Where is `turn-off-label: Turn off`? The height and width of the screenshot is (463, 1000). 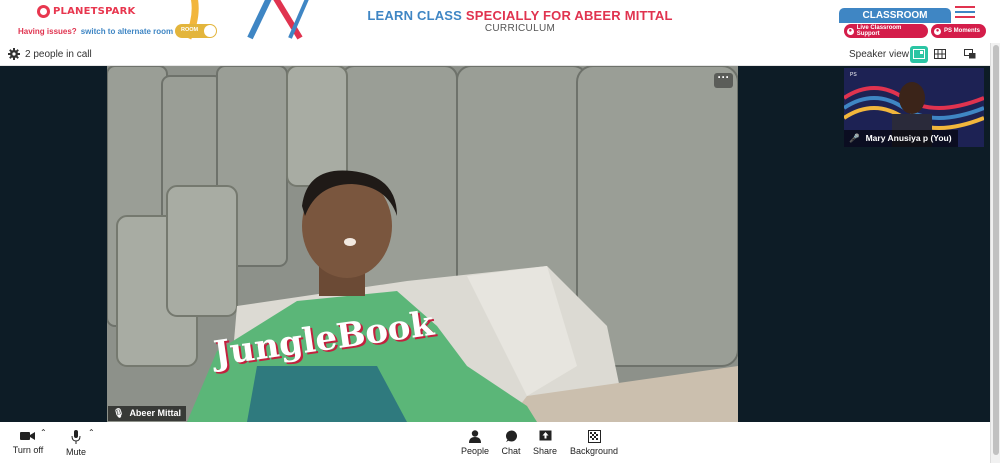 turn-off-label: Turn off is located at coordinates (28, 450).